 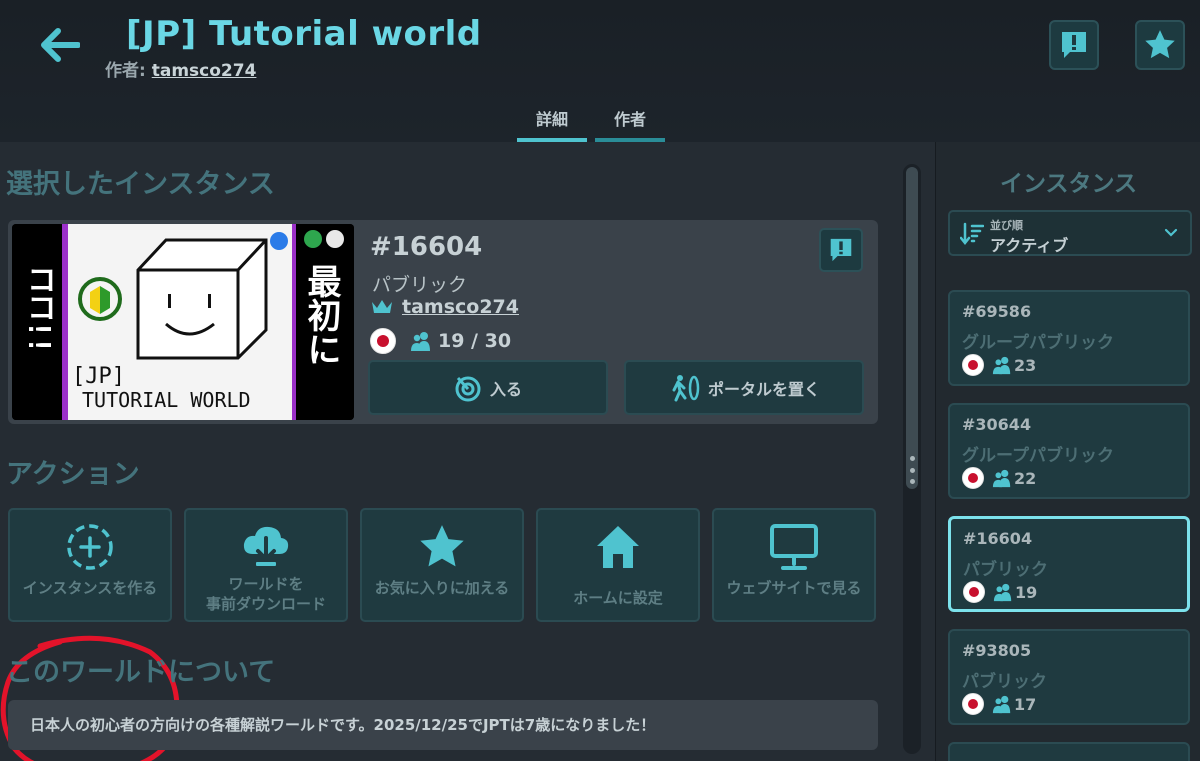 I want to click on instance-list-count: 23, so click(x=1025, y=365).